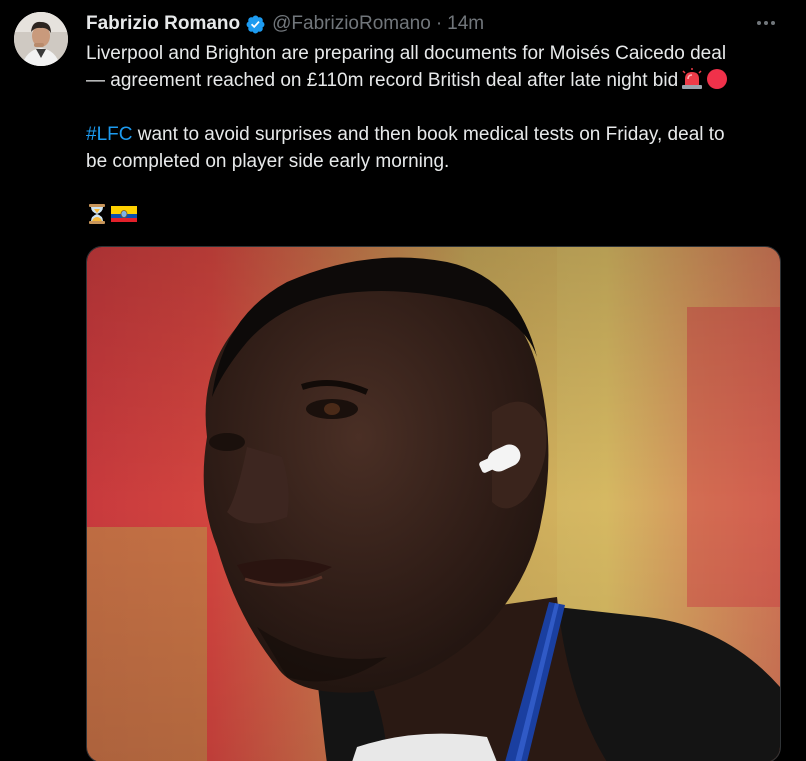  Describe the element at coordinates (124, 214) in the screenshot. I see `ecuador-flag-emoji` at that location.